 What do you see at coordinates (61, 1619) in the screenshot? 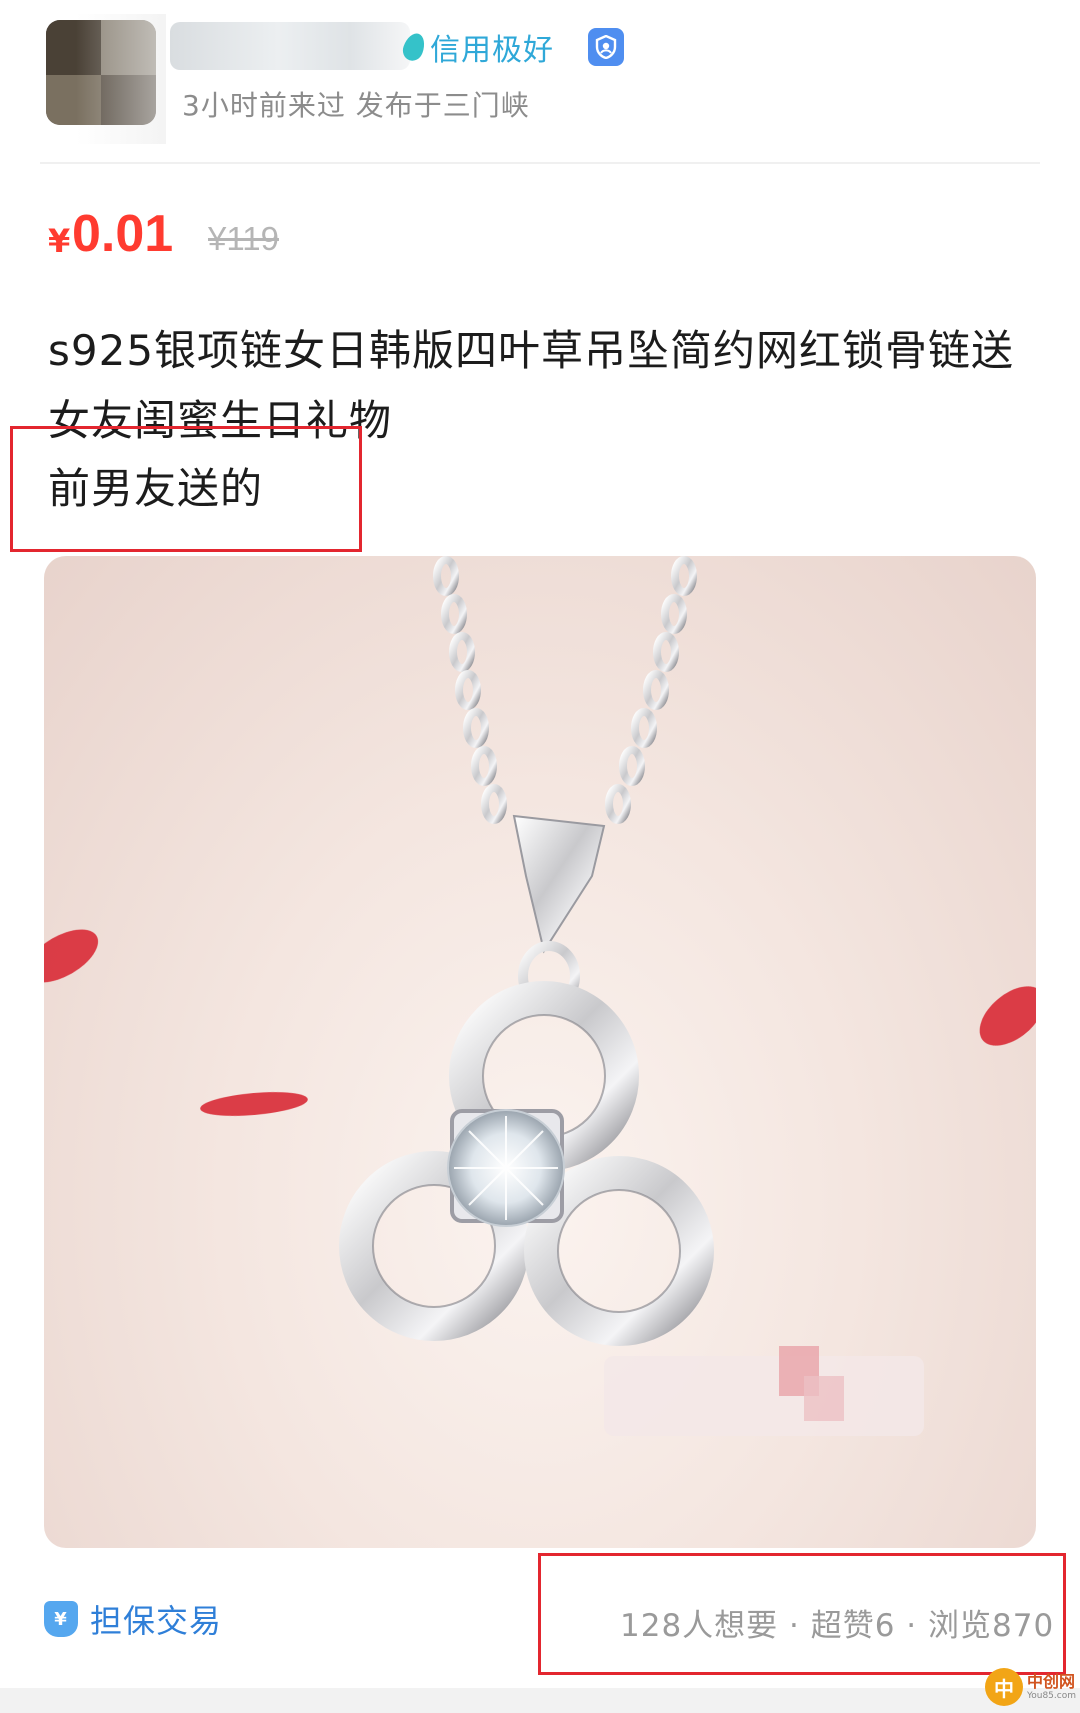
I see `guarantee-shield-icon: ¥` at bounding box center [61, 1619].